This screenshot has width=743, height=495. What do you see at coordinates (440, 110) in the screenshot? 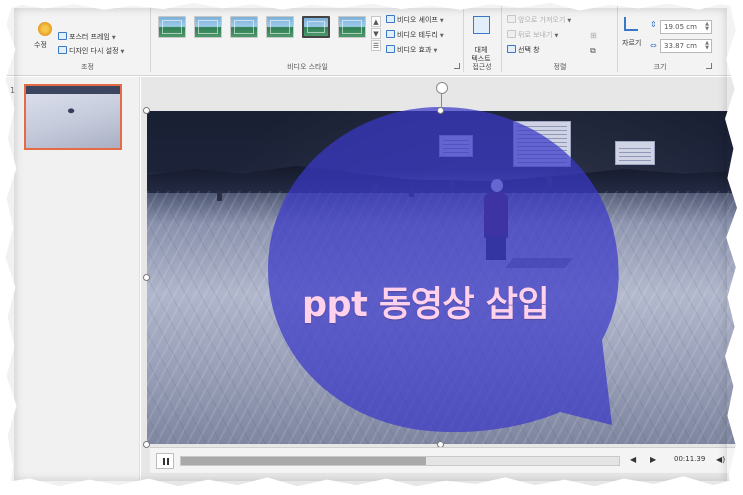
I see `resize-handle-top` at bounding box center [440, 110].